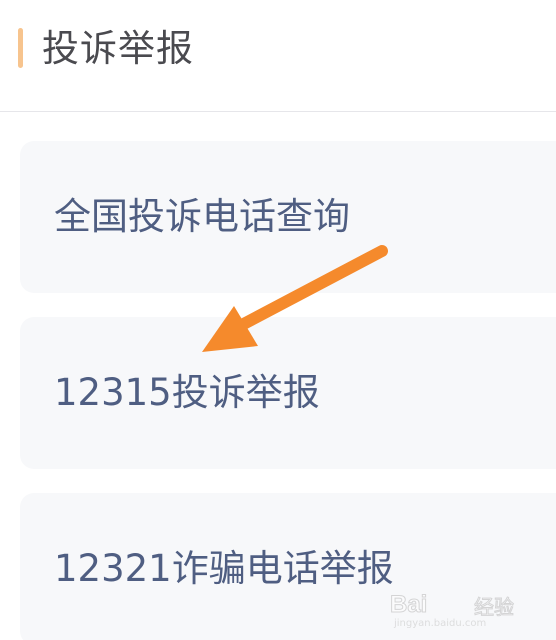  What do you see at coordinates (464, 608) in the screenshot?
I see `watermark-logo: Bai 经验 jingyan.baidu.com` at bounding box center [464, 608].